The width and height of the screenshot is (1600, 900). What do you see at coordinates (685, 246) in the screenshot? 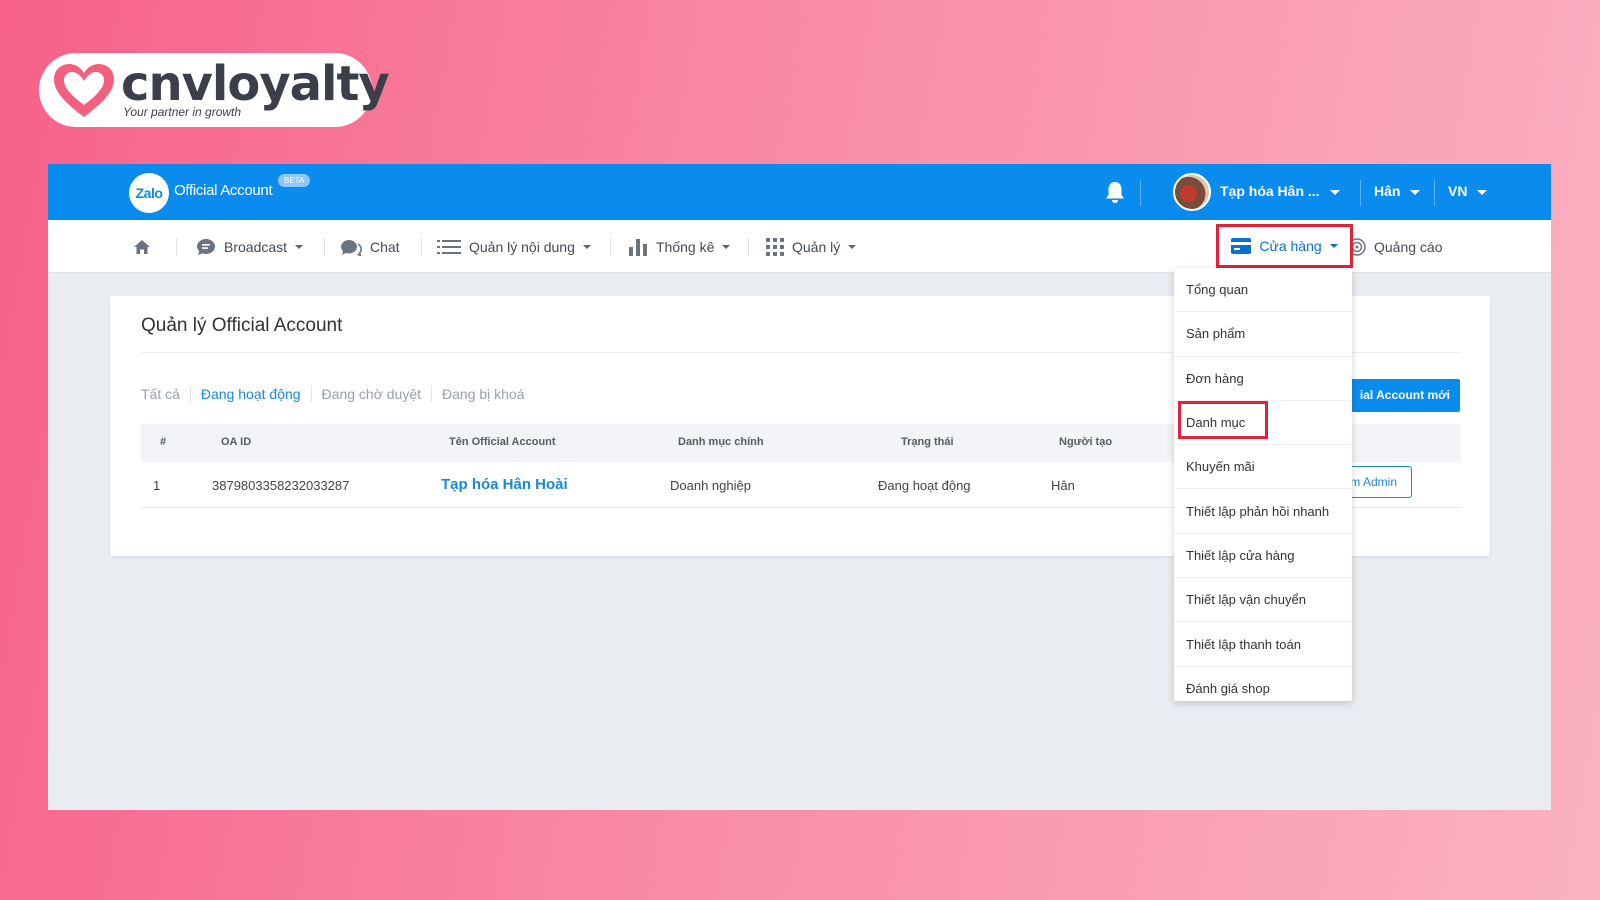
I see `nav-statistics-label: Thống kê` at bounding box center [685, 246].